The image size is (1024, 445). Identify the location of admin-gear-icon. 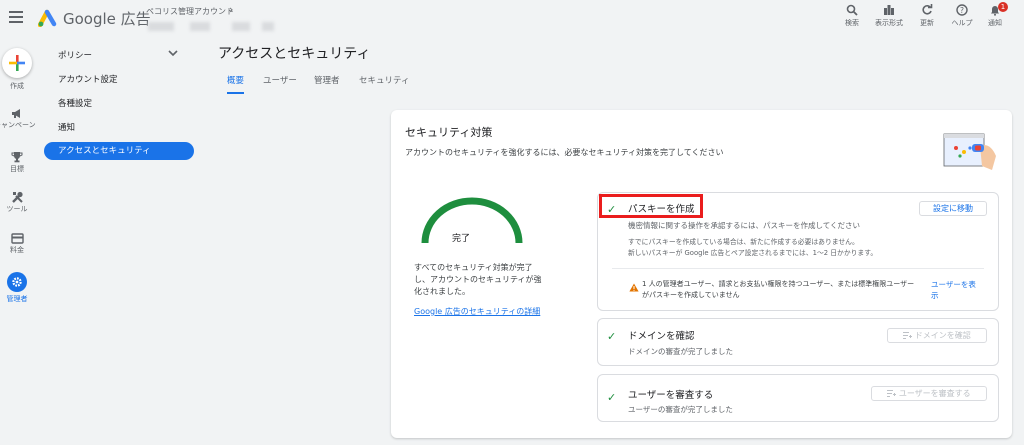
(17, 282).